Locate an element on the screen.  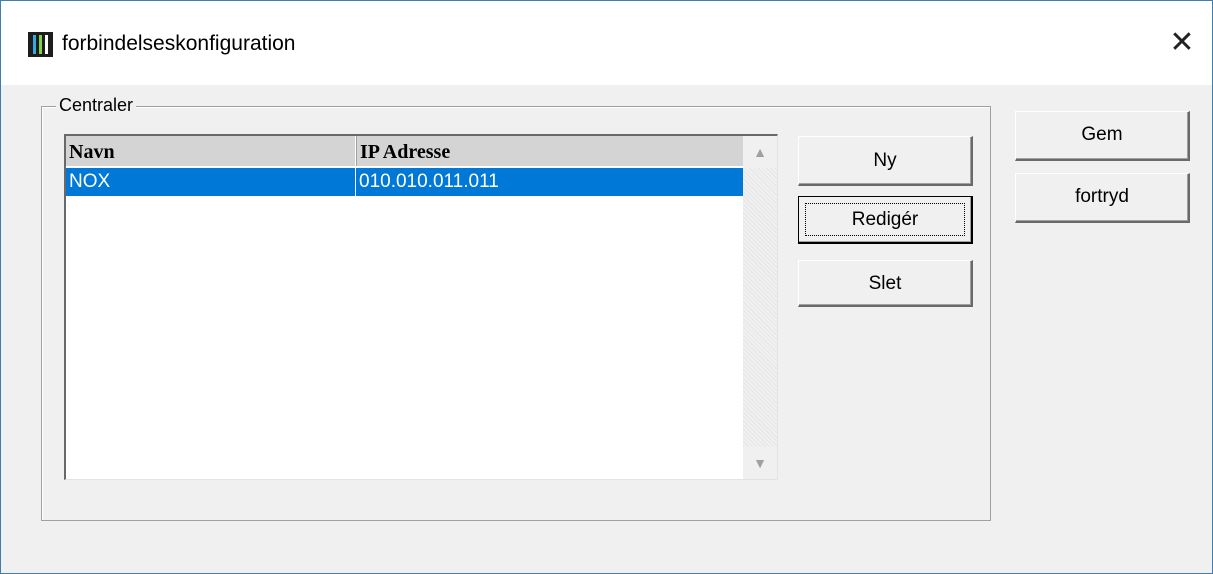
cancel-button: fortryd is located at coordinates (1102, 198).